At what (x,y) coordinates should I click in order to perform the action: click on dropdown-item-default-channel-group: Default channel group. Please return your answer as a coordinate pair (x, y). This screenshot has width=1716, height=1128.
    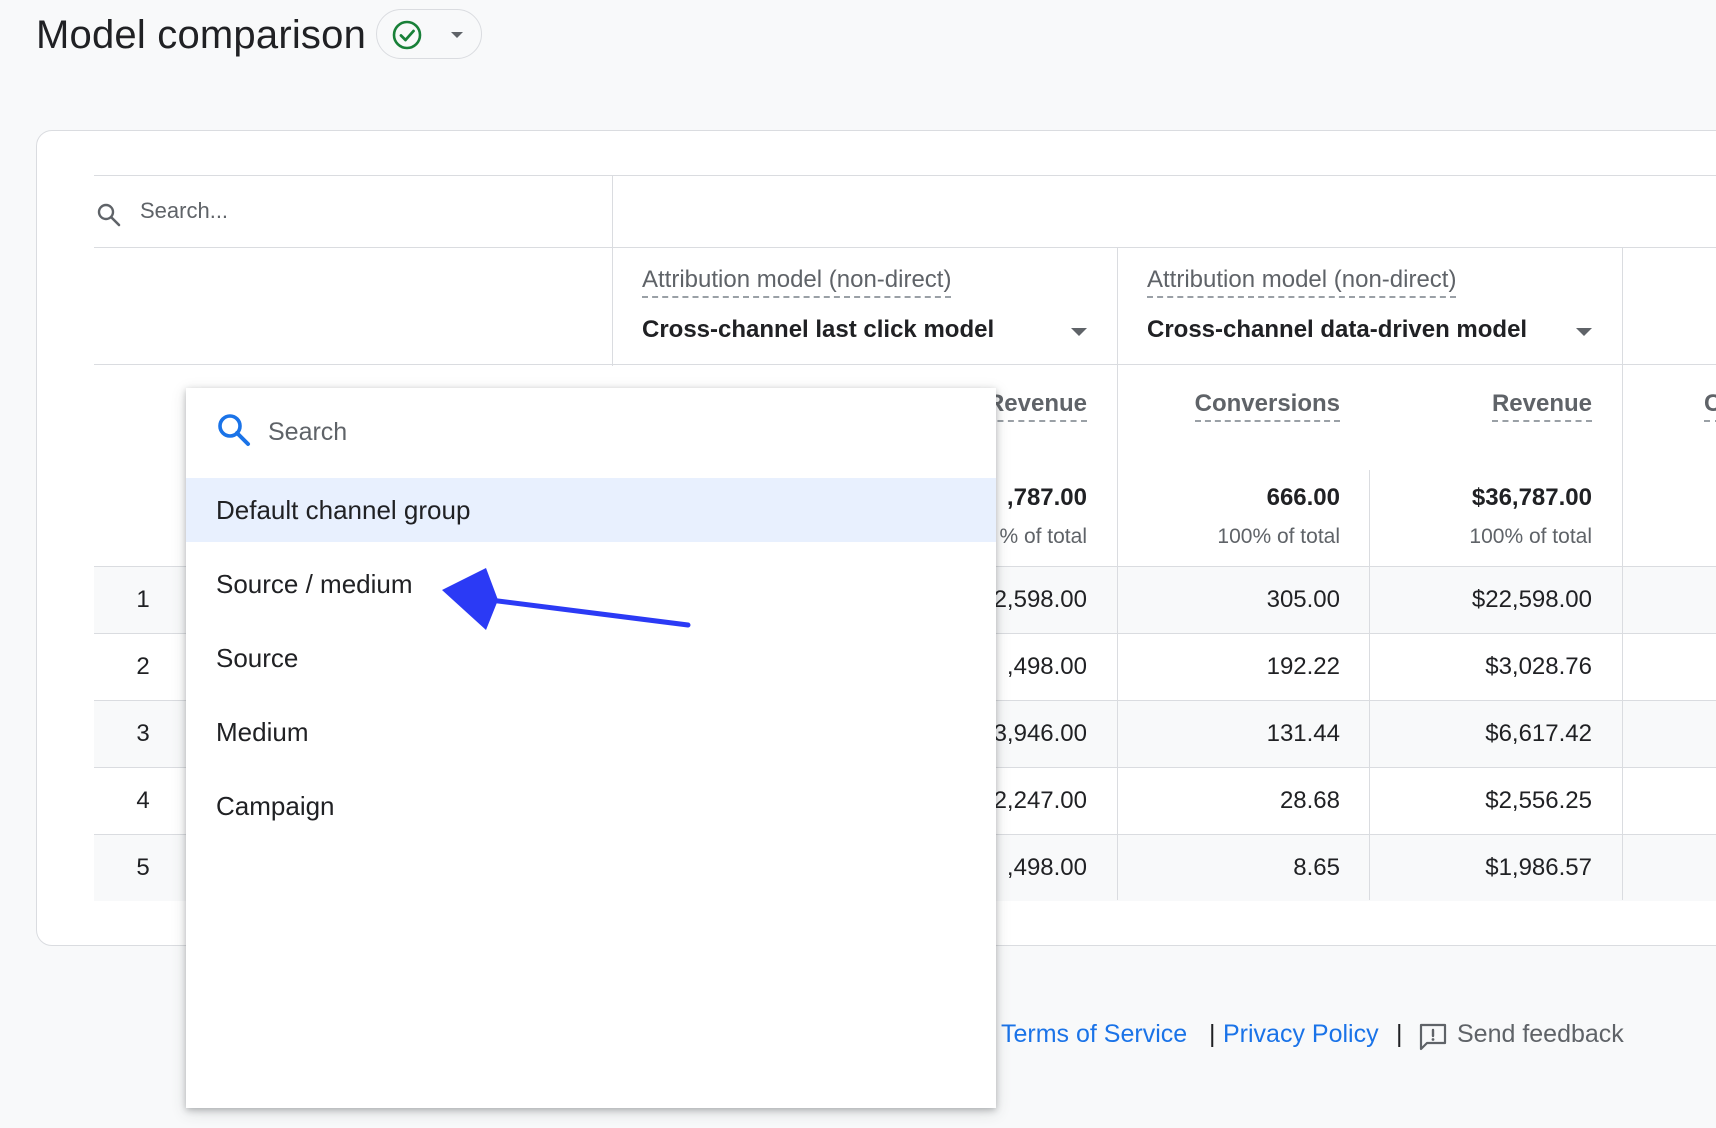
    Looking at the image, I should click on (591, 510).